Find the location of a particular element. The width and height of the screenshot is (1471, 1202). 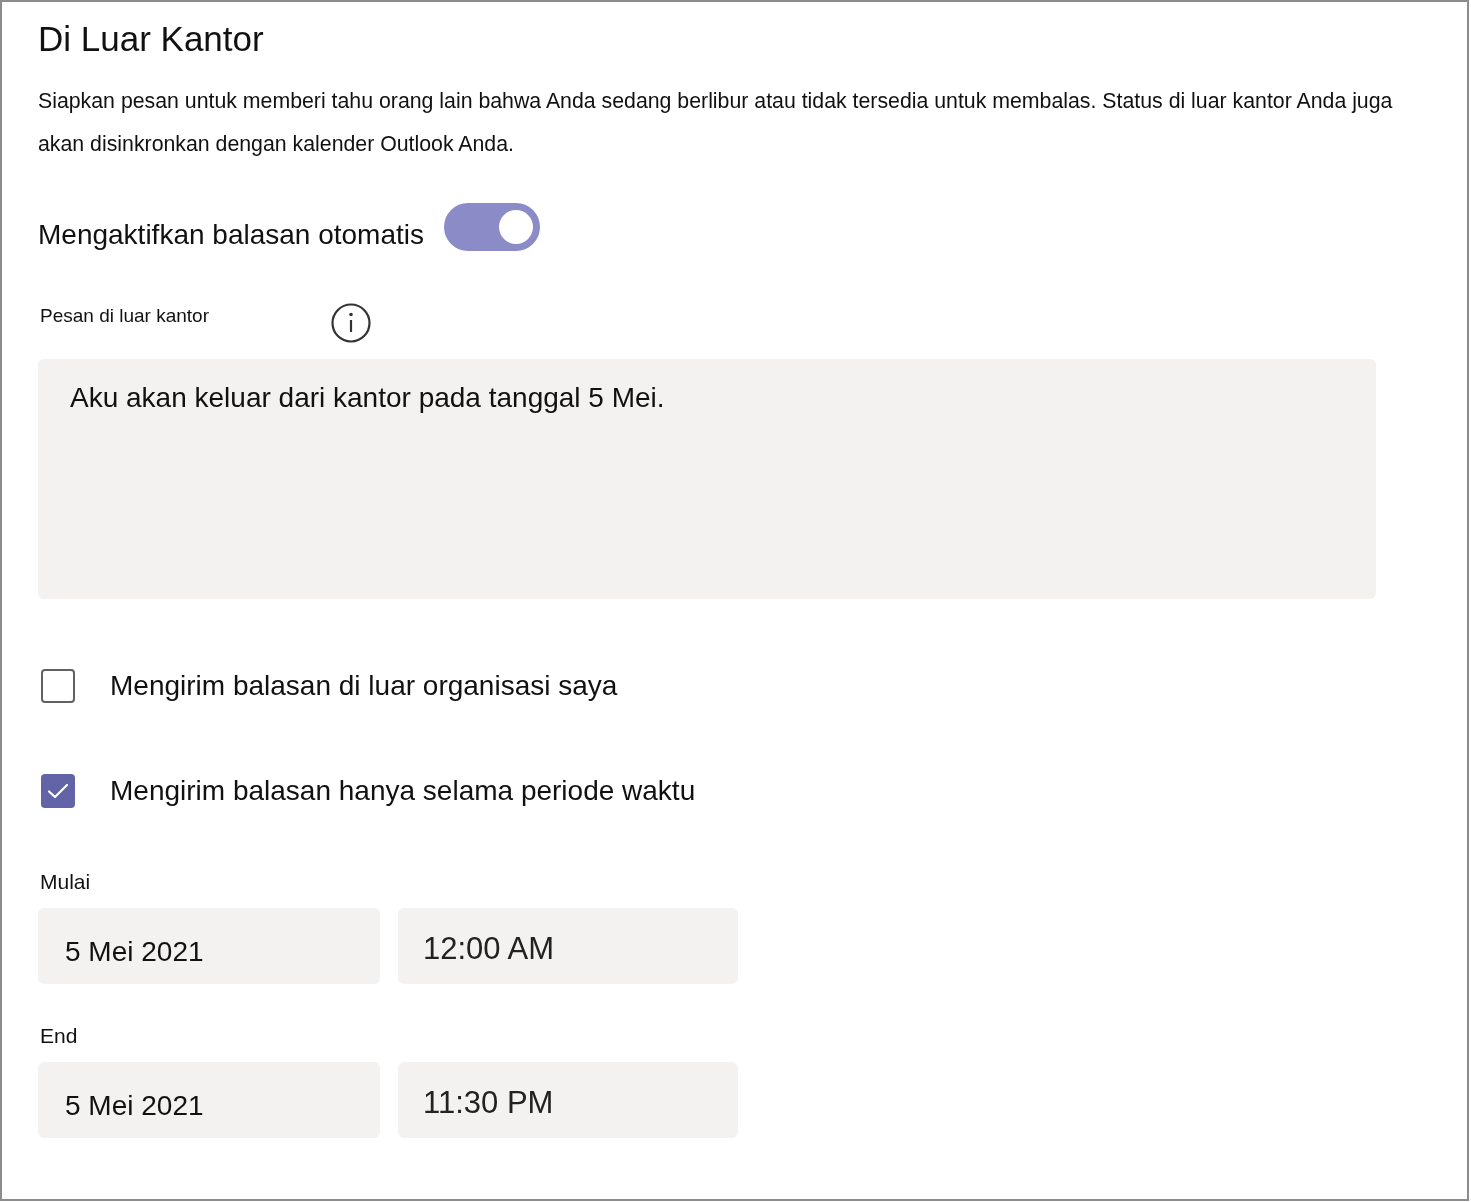

checkbox-label: Mengirim balasan hanya selama periode waktu is located at coordinates (403, 791).